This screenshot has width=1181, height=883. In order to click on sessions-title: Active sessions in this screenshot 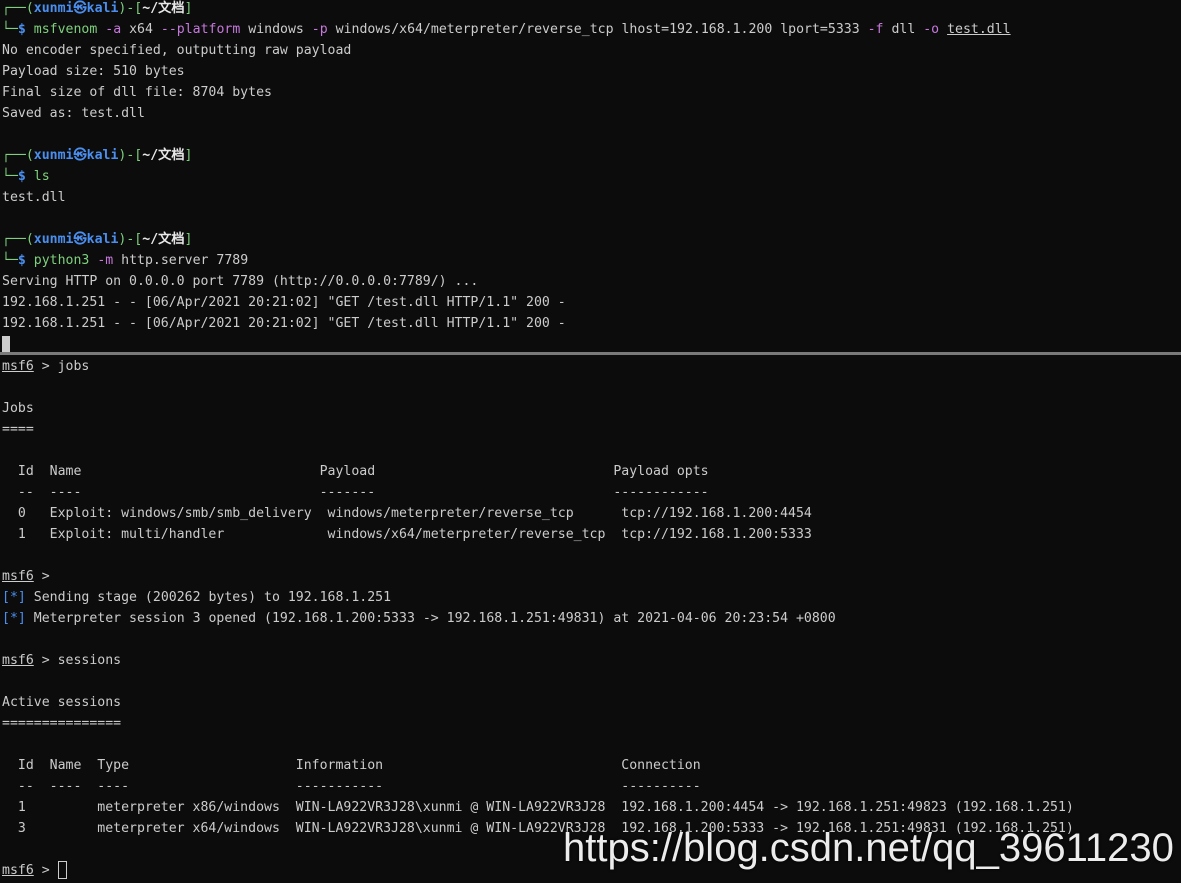, I will do `click(62, 702)`.